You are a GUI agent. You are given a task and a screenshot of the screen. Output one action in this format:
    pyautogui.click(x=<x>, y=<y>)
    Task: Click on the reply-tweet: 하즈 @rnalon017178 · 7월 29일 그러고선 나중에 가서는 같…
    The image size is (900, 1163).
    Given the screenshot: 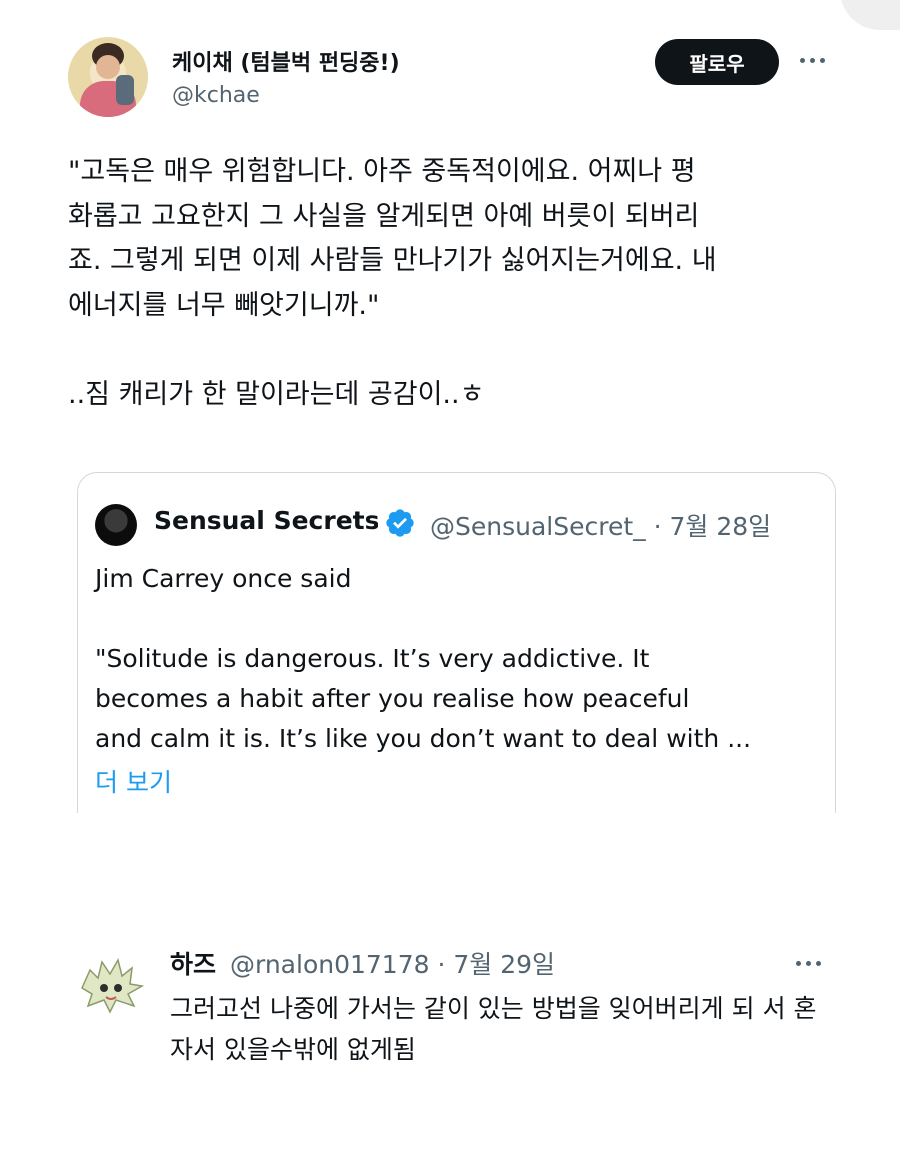 What is the action you would take?
    pyautogui.click(x=452, y=1010)
    